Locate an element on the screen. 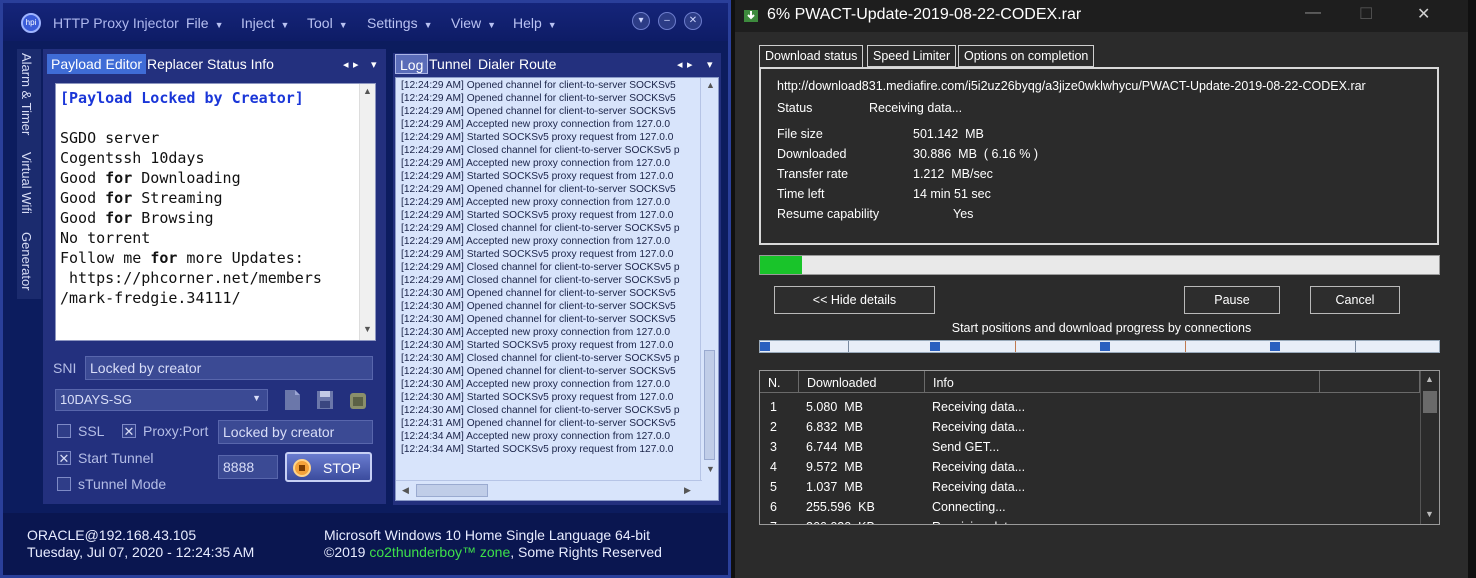 This screenshot has width=1476, height=578. server-select: 10DAYS-SG ▼ is located at coordinates (161, 400).